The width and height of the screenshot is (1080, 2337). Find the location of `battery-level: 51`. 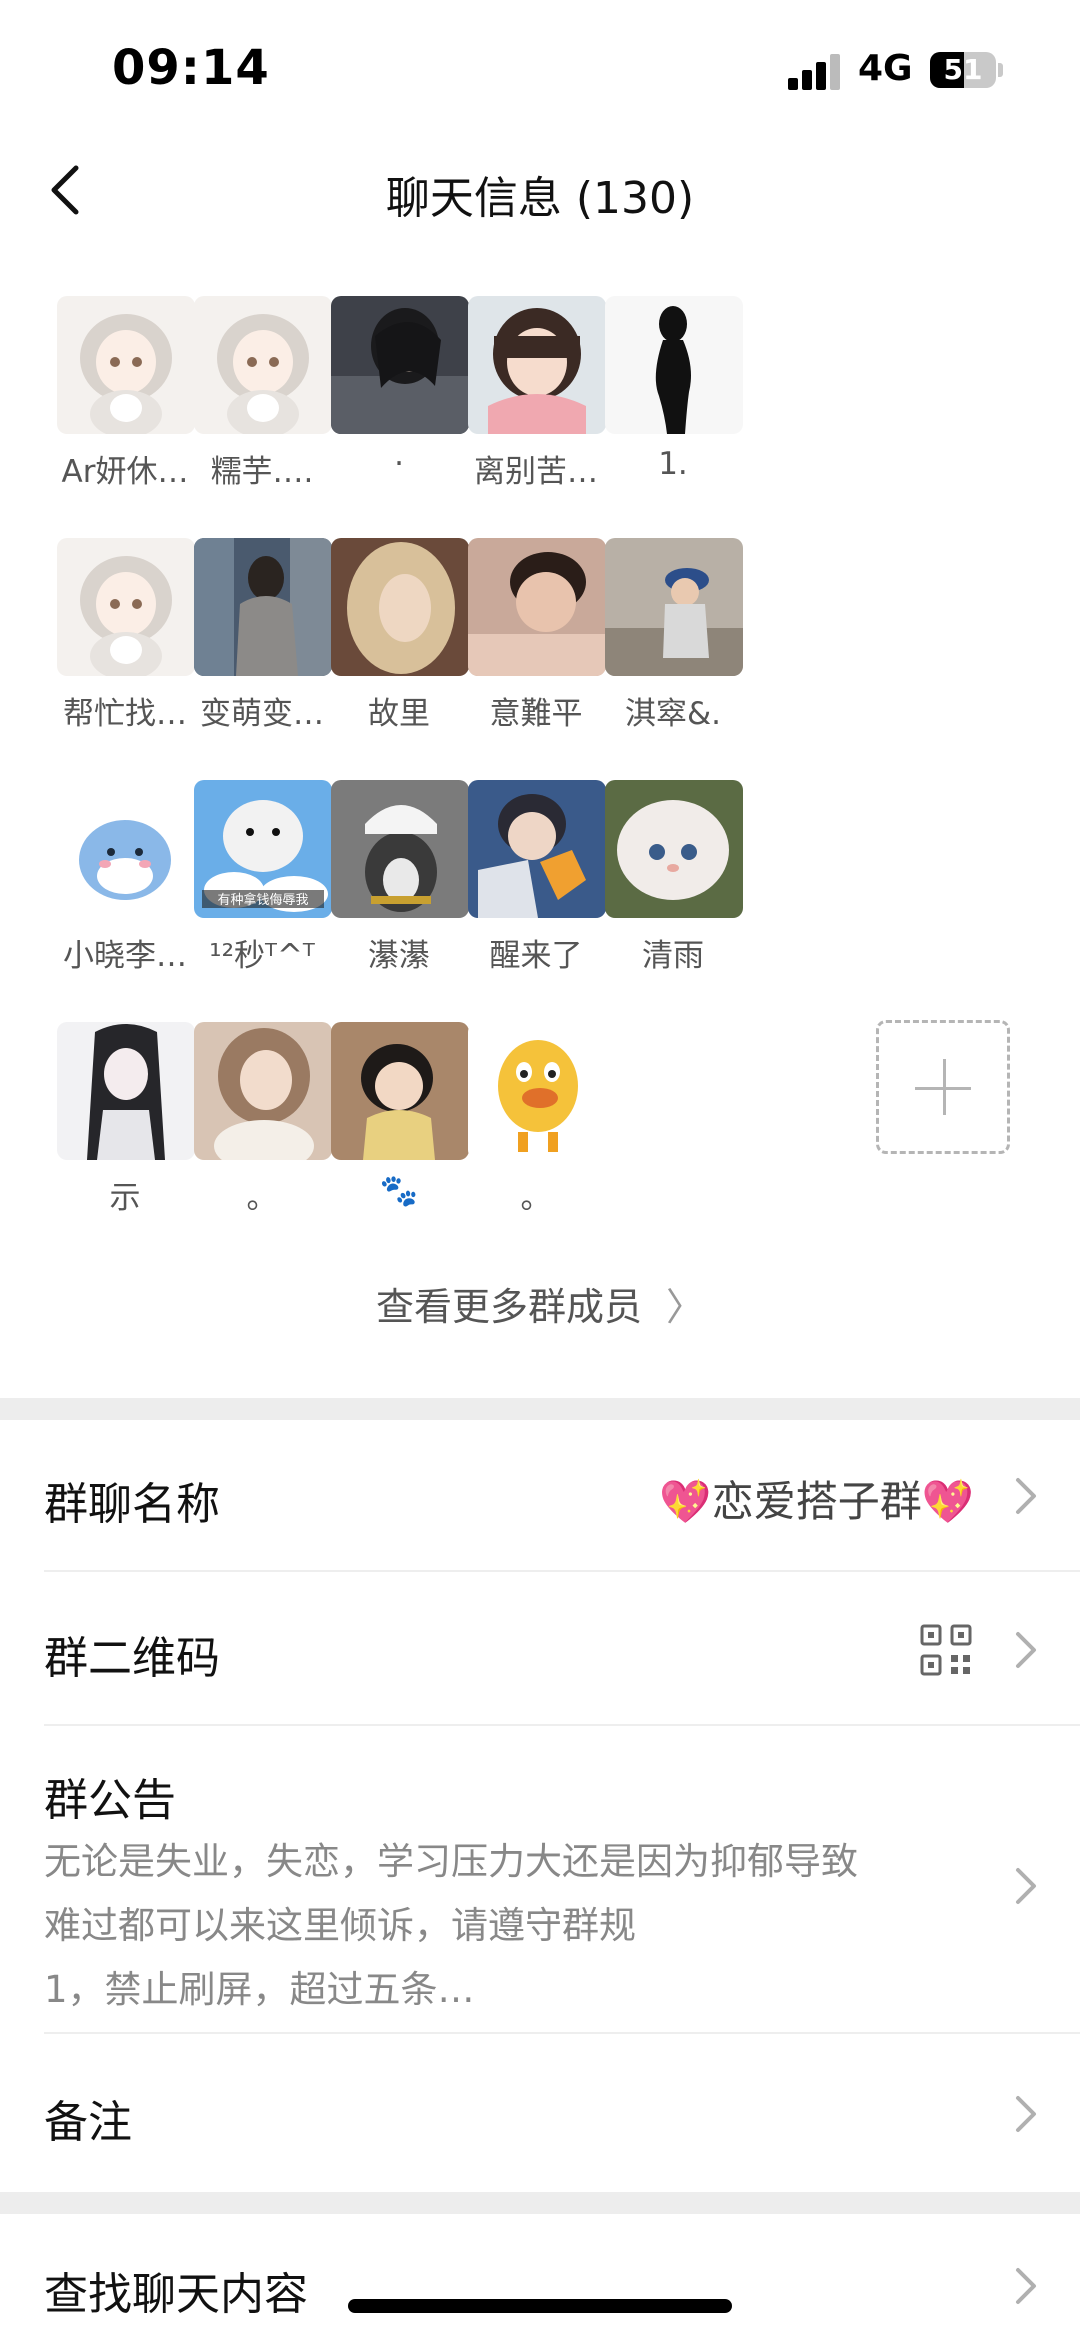

battery-level: 51 is located at coordinates (963, 69).